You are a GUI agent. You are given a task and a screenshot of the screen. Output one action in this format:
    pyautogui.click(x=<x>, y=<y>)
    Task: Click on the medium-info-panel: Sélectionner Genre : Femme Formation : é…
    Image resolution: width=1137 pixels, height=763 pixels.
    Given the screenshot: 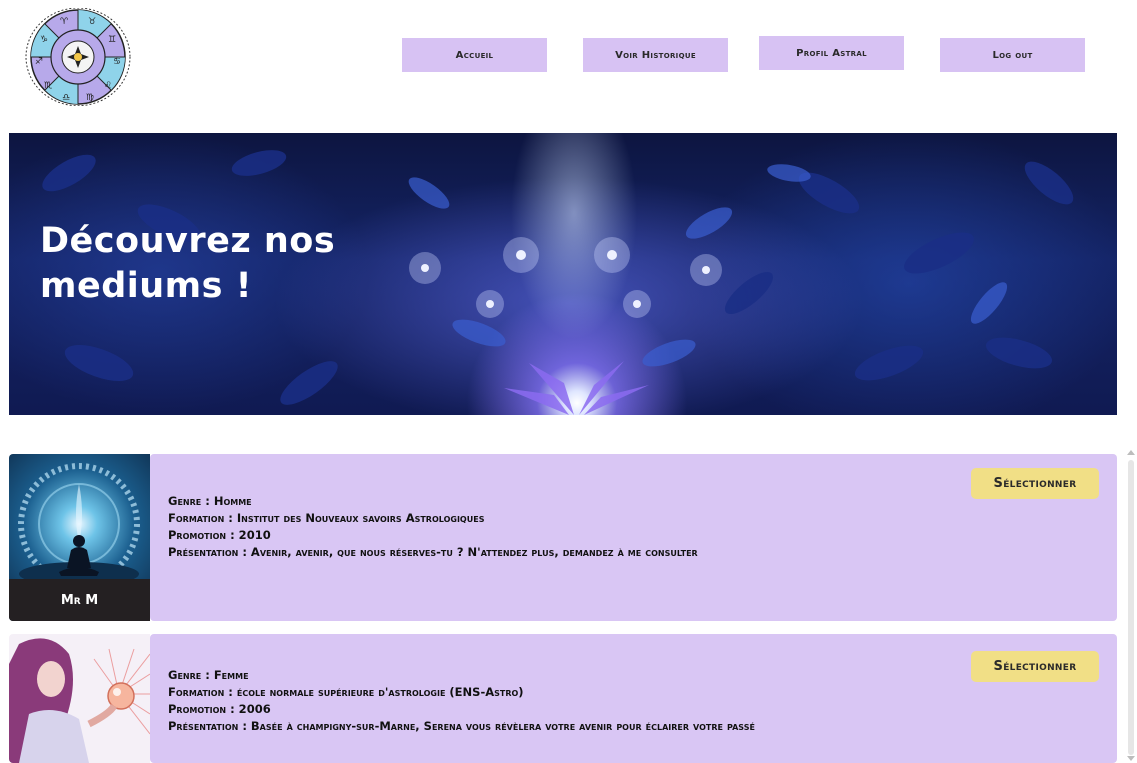 What is the action you would take?
    pyautogui.click(x=633, y=698)
    